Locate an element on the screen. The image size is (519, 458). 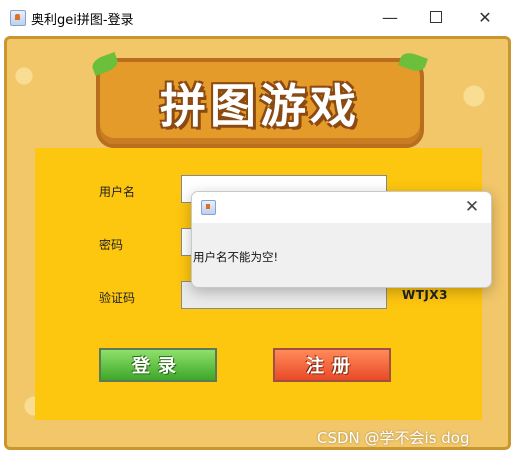
logo-text: 拼图游戏 is located at coordinates (260, 106).